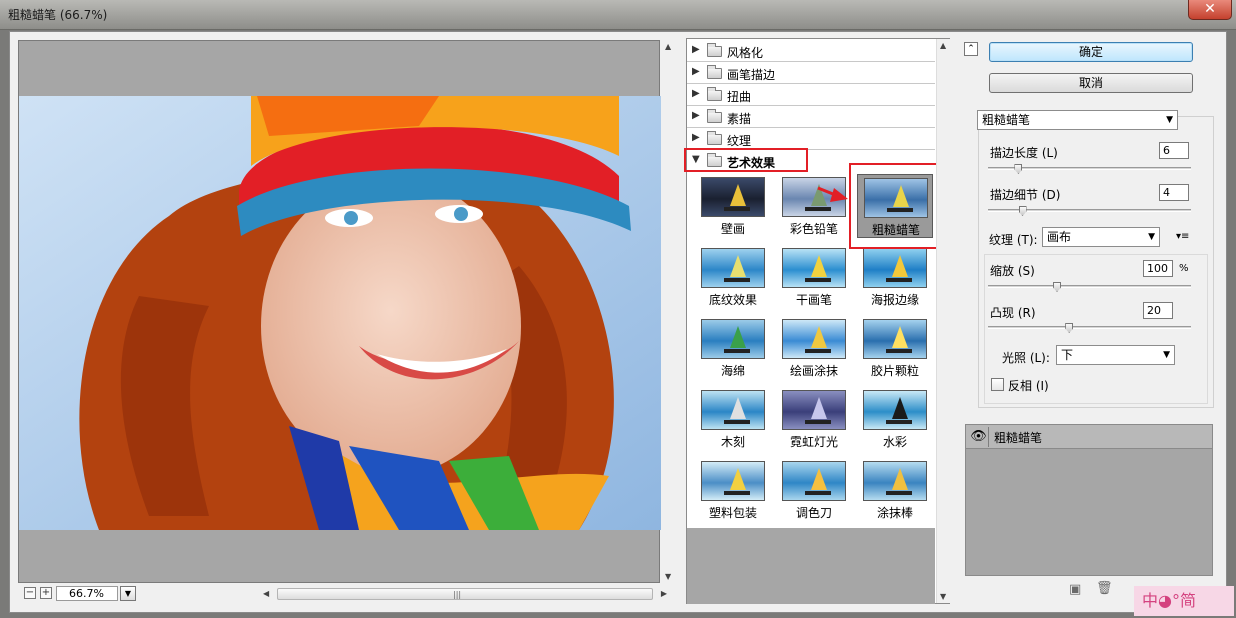 Image resolution: width=1236 pixels, height=618 pixels. I want to click on stroke-detail-slider, so click(1089, 211).